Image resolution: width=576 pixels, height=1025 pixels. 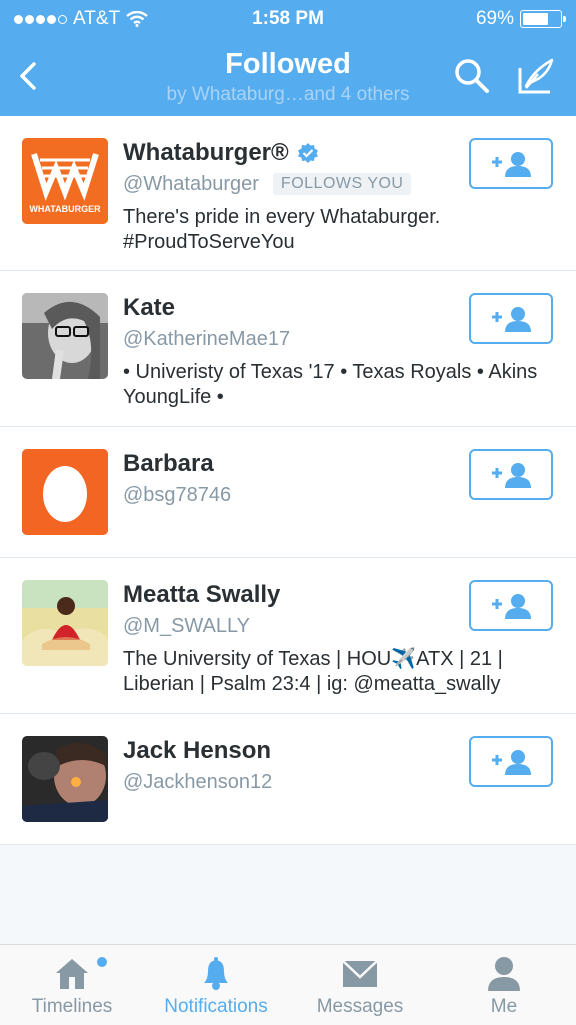 What do you see at coordinates (187, 625) in the screenshot?
I see `user-handle: @M_SWALLY` at bounding box center [187, 625].